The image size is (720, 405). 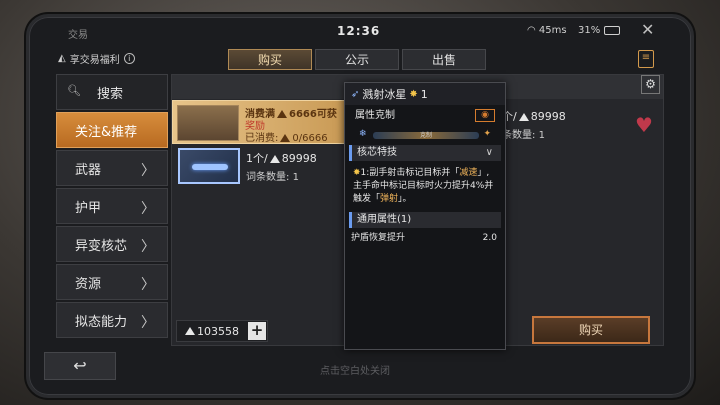 I want to click on weapon-icon, so click(x=210, y=167).